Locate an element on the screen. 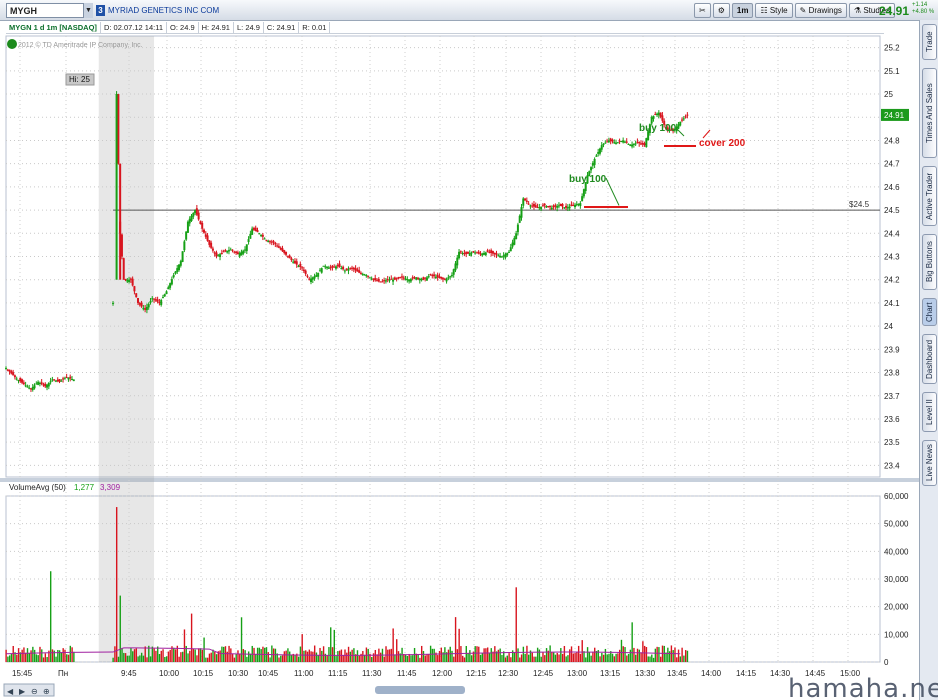  aggregation-button: 1m is located at coordinates (742, 10).